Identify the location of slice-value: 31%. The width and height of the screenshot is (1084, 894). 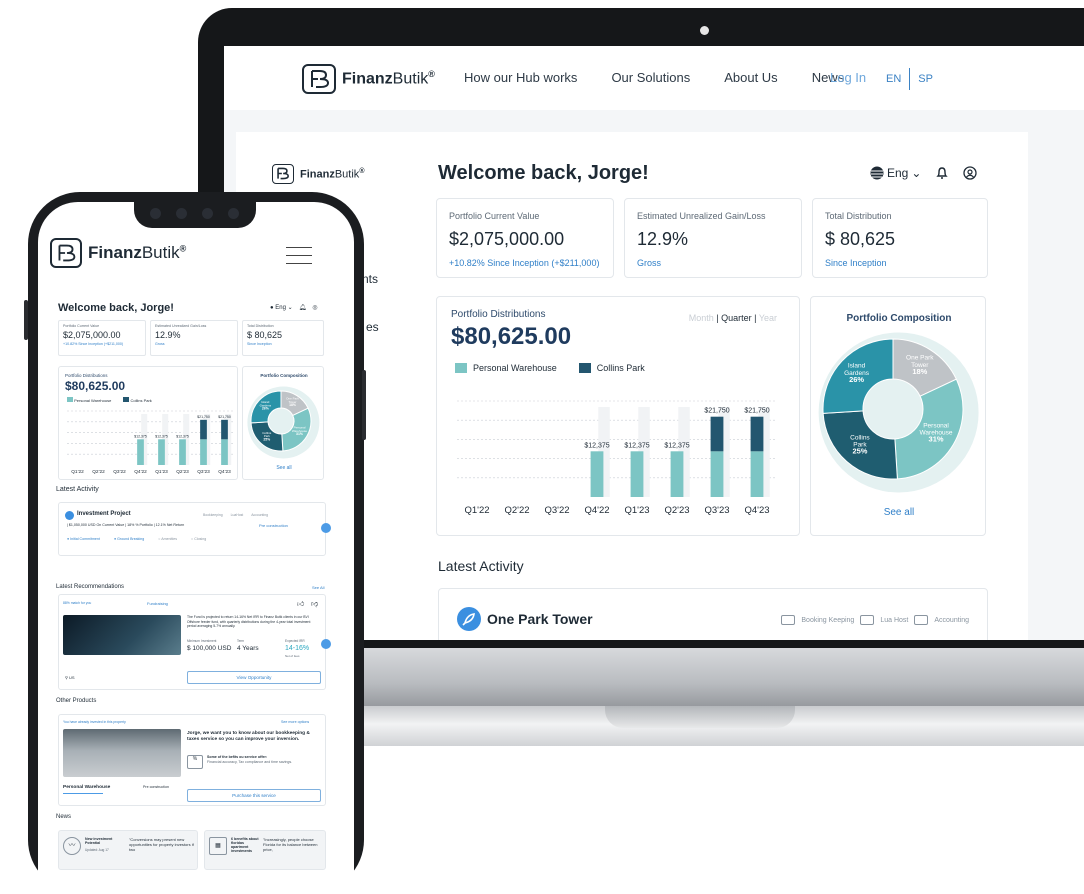
(936, 439).